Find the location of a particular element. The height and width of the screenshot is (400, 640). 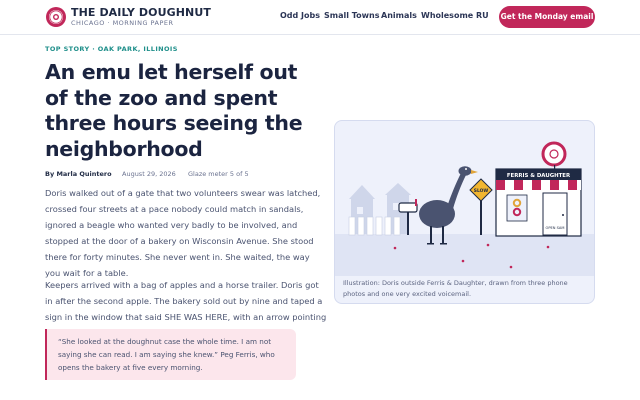

bakery-sign-label: FERRIS & DAUGHTER is located at coordinates (539, 176).